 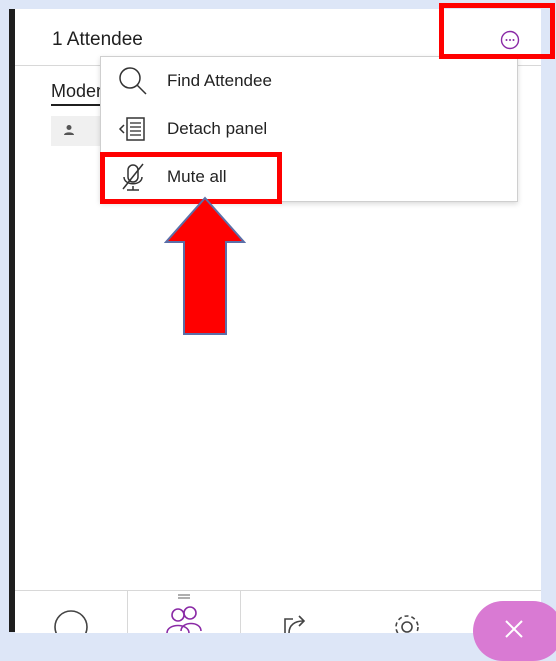 I want to click on close-icon, so click(x=514, y=629).